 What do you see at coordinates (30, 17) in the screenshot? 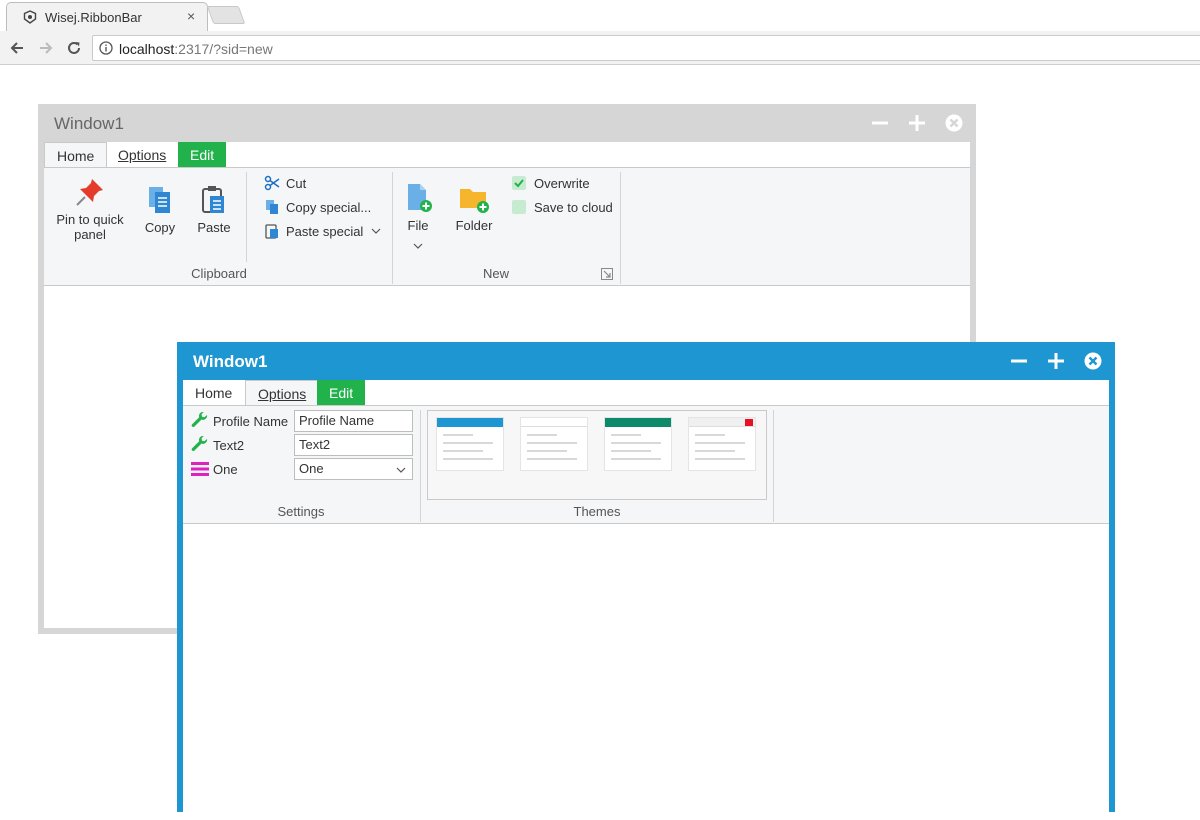
I see `wisej-logo-icon` at bounding box center [30, 17].